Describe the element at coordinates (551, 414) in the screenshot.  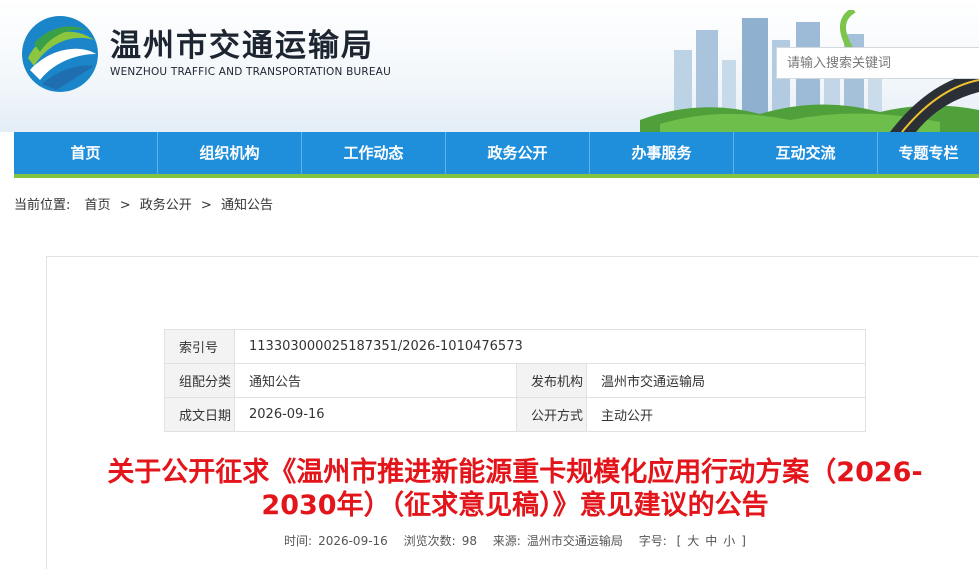
I see `disclosure-label: 公开方式` at that location.